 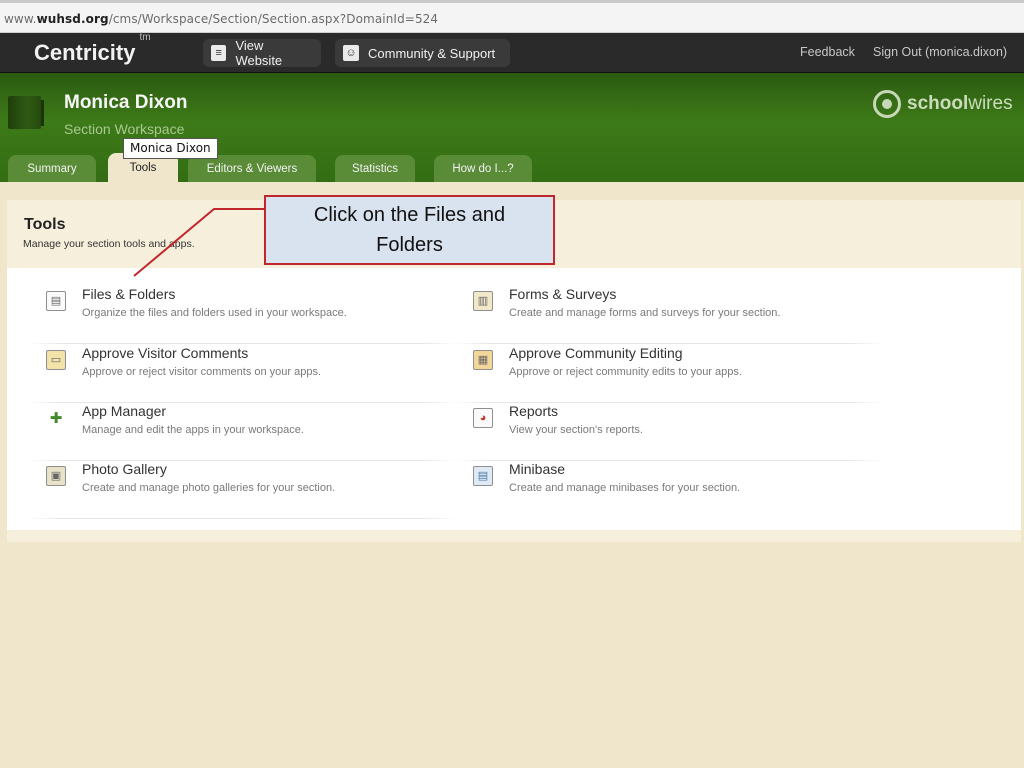 I want to click on section-book-icon, so click(x=26, y=112).